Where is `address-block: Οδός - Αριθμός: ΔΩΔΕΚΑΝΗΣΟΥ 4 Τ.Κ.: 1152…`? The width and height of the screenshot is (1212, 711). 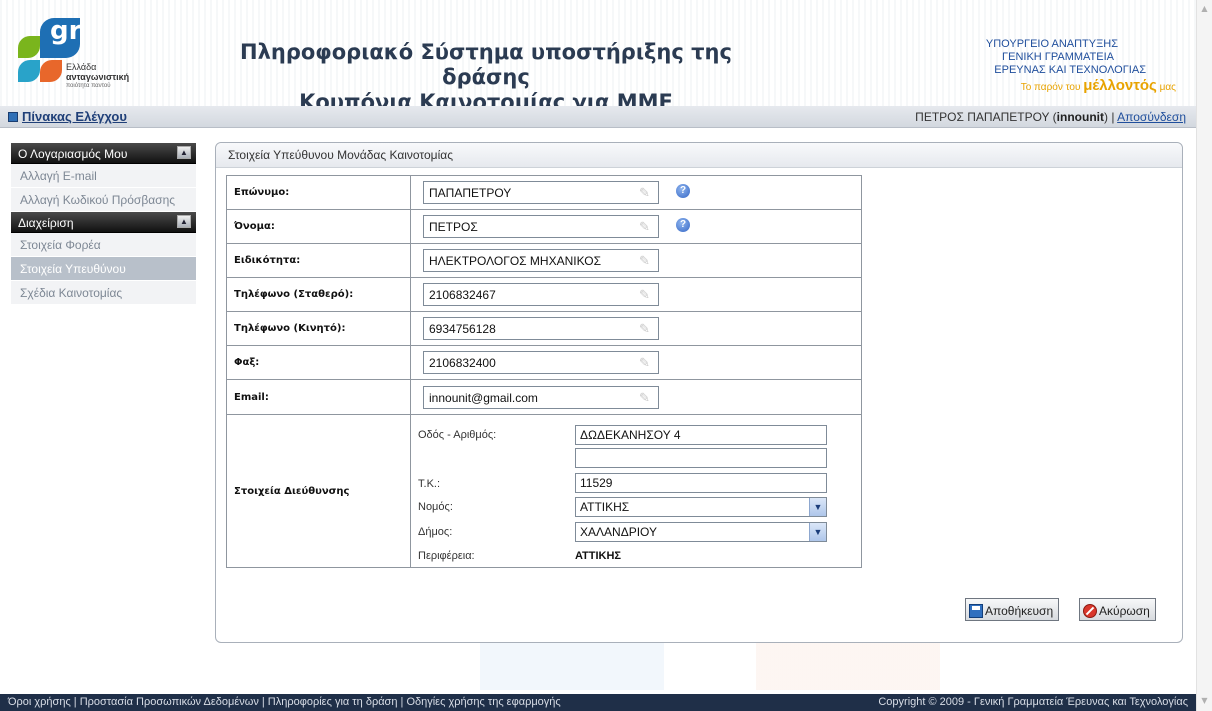
address-block: Οδός - Αριθμός: ΔΩΔΕΚΑΝΗΣΟΥ 4 Τ.Κ.: 1152… is located at coordinates (636, 491).